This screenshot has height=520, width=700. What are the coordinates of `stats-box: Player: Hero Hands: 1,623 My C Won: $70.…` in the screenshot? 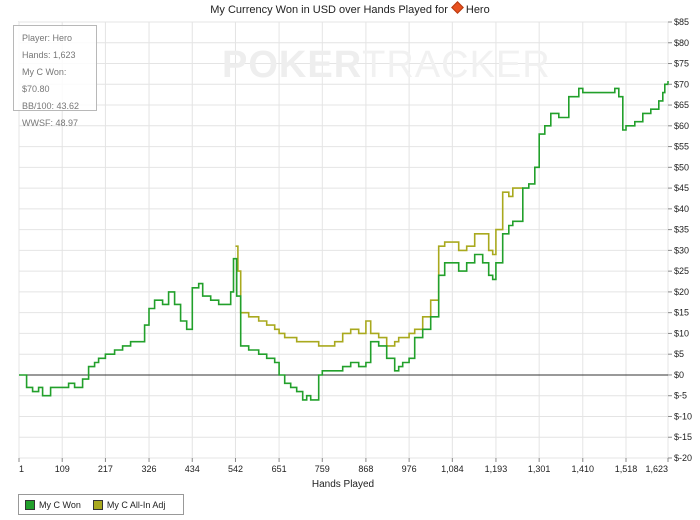 It's located at (55, 76).